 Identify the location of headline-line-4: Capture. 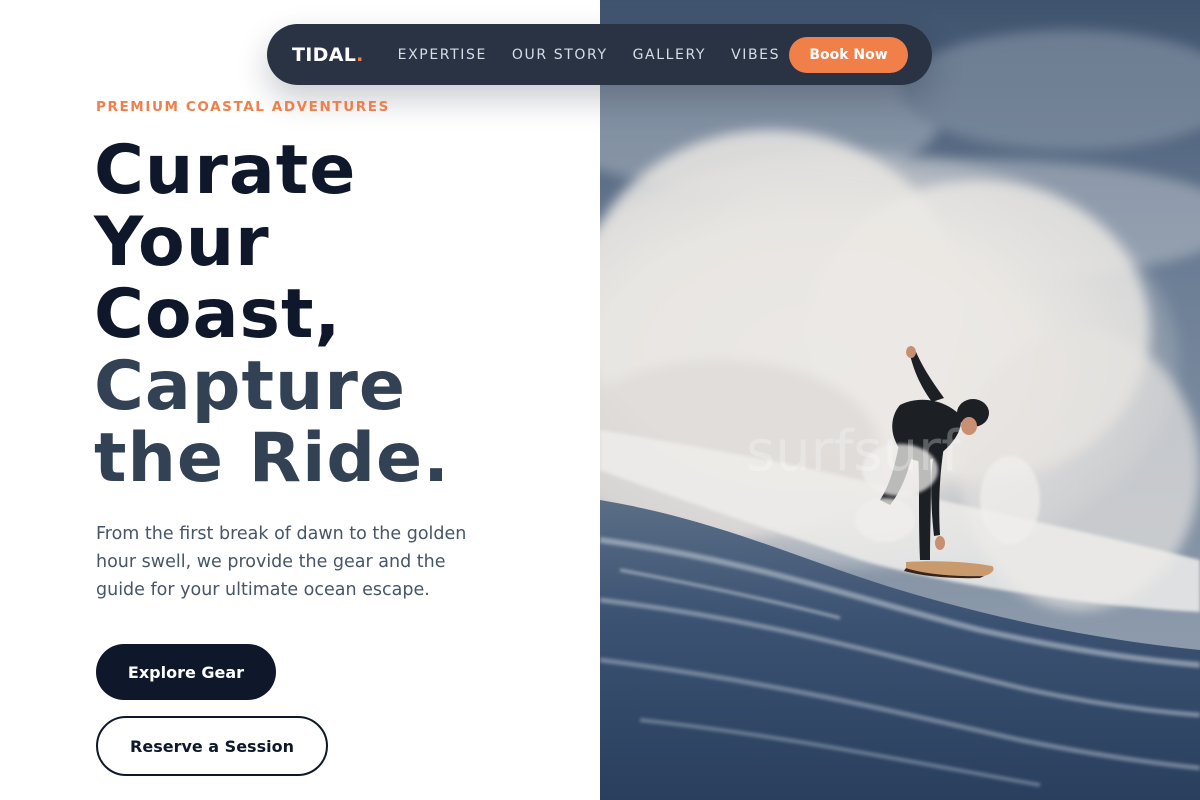
(250, 386).